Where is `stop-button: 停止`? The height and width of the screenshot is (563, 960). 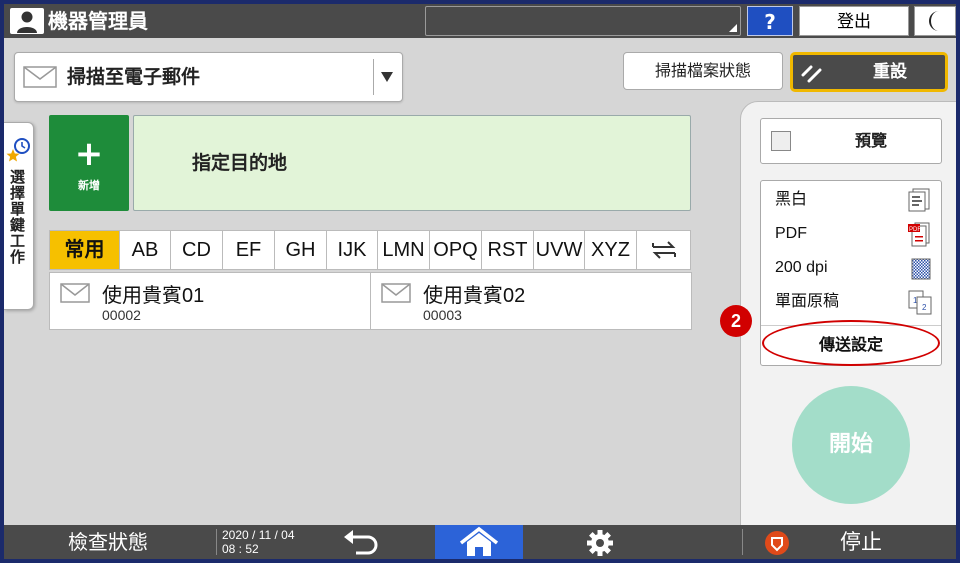 stop-button: 停止 is located at coordinates (850, 542).